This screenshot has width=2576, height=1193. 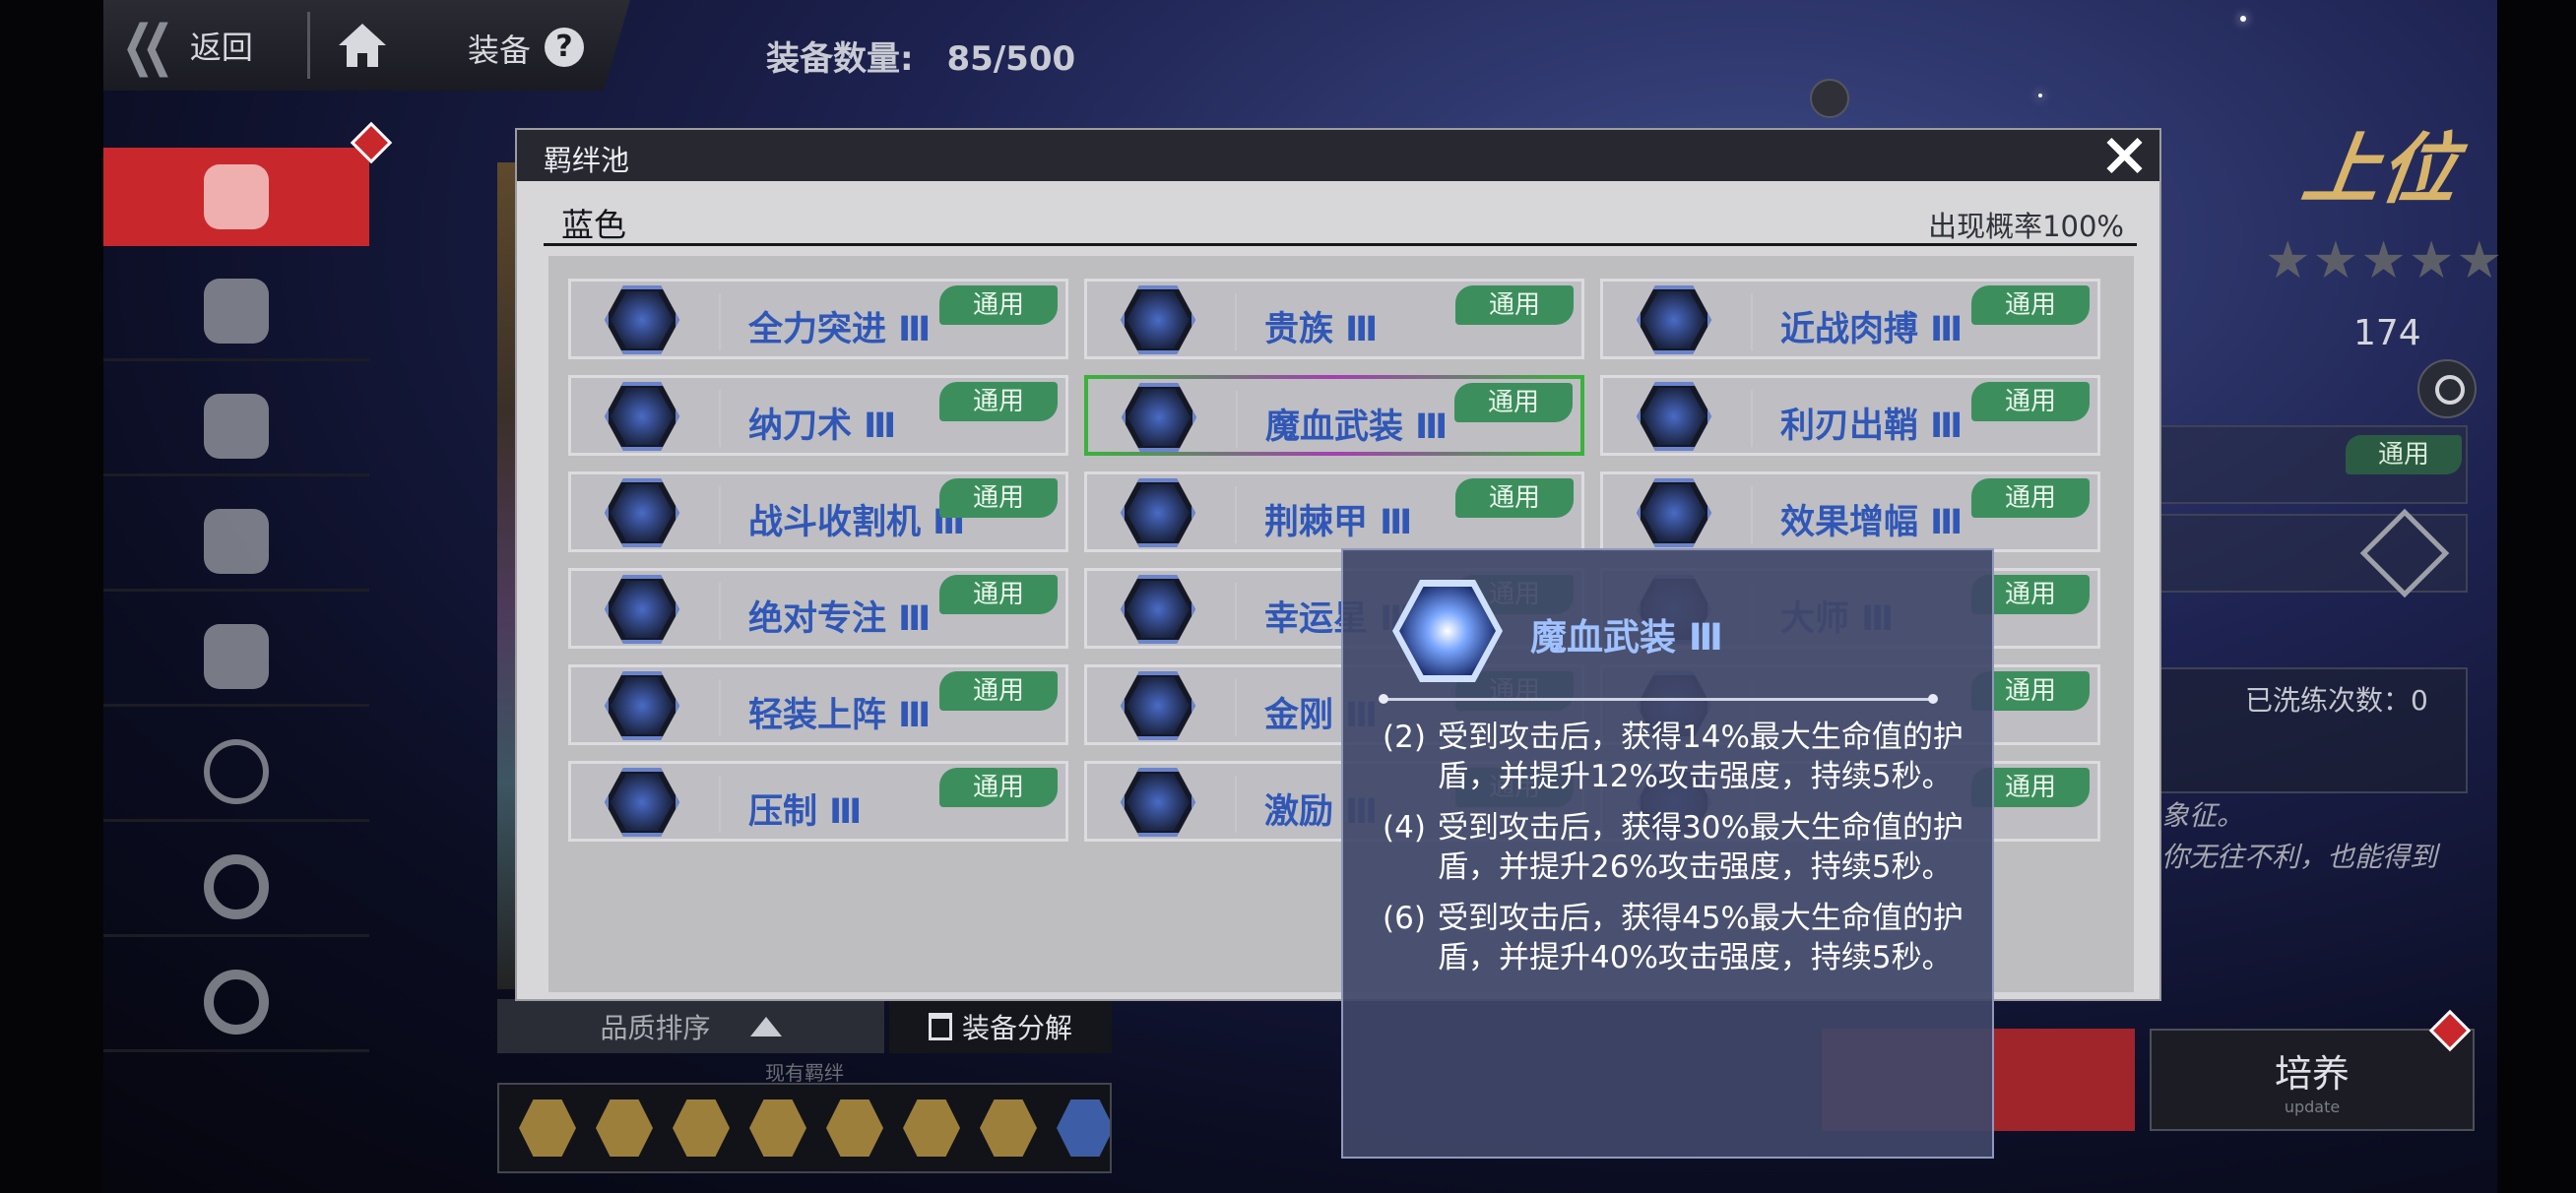 I want to click on bond-effect: (4) 受到攻击后，获得30%最大生命值的护盾，并提升26%攻击强度，持续5秒。, so click(x=1673, y=847).